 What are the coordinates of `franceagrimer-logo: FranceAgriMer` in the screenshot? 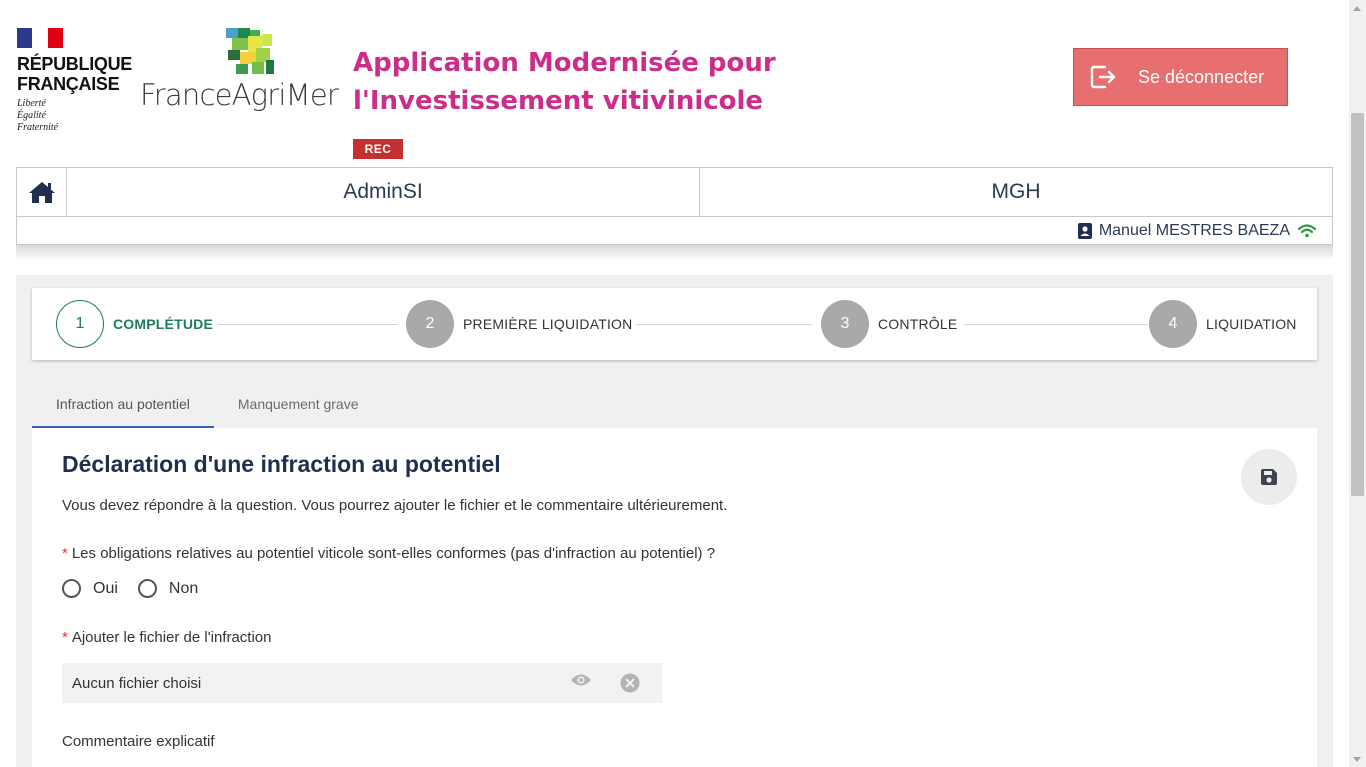 It's located at (239, 70).